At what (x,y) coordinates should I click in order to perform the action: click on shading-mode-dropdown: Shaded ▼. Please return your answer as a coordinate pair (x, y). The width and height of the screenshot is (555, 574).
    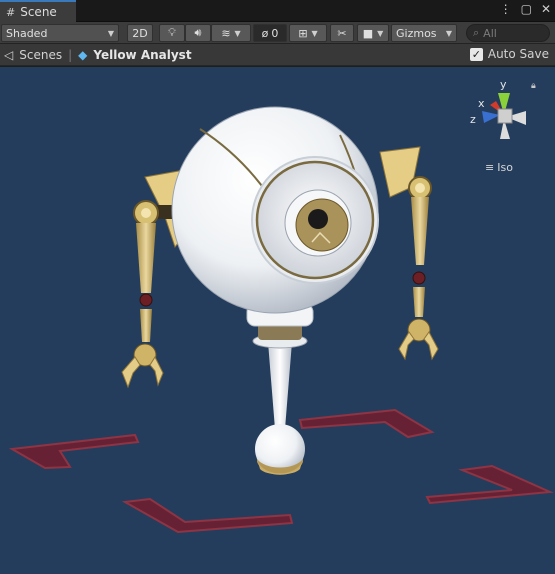
    Looking at the image, I should click on (60, 33).